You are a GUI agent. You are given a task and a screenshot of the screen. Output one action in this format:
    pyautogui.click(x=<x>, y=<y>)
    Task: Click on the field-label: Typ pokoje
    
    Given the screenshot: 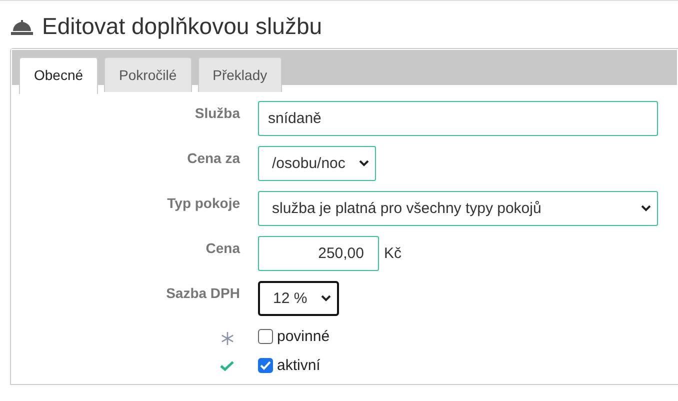 What is the action you would take?
    pyautogui.click(x=203, y=202)
    